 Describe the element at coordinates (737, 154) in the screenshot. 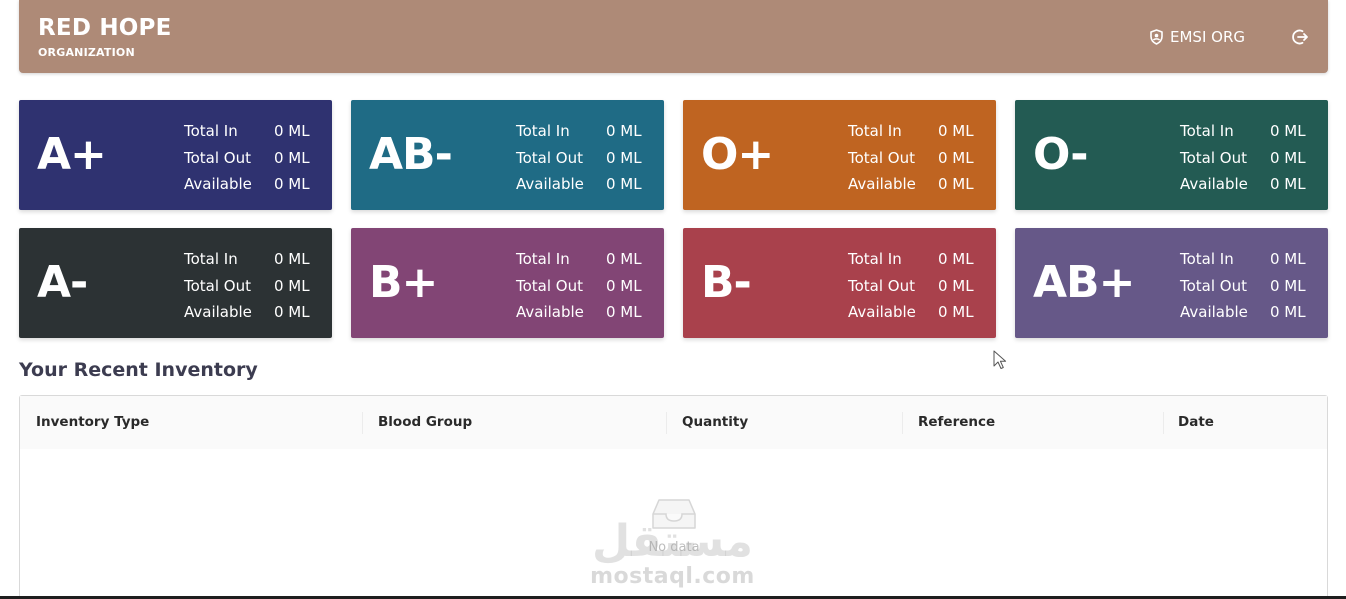

I see `blood-group-label: O+` at that location.